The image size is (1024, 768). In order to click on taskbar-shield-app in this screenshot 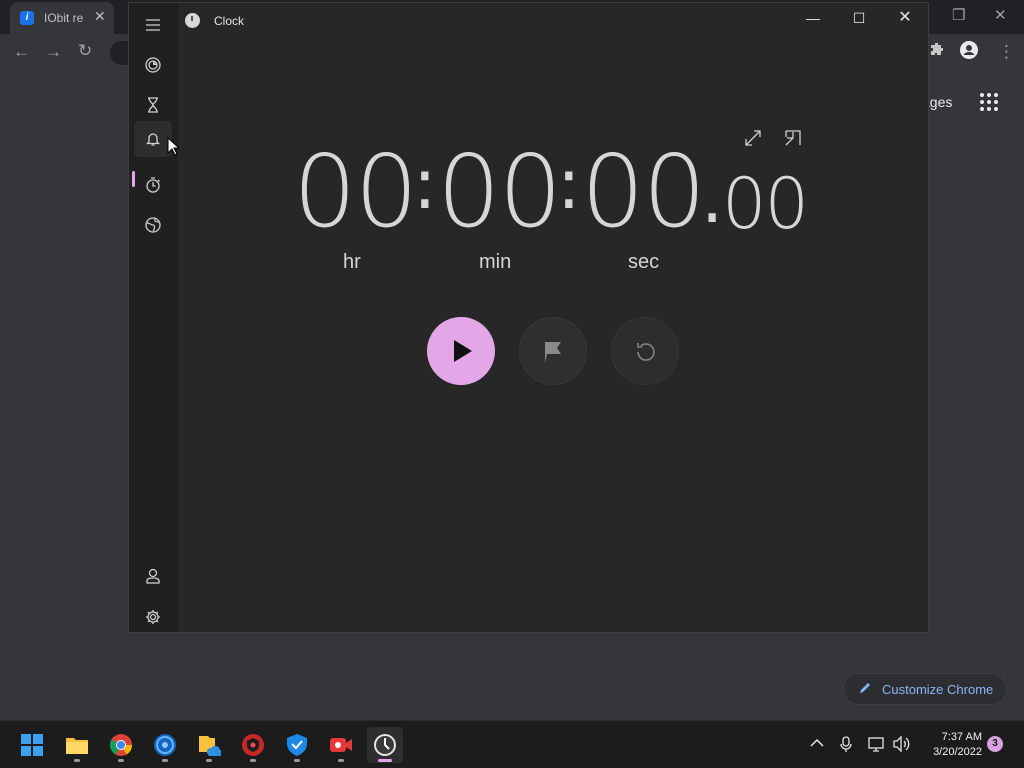, I will do `click(297, 745)`.